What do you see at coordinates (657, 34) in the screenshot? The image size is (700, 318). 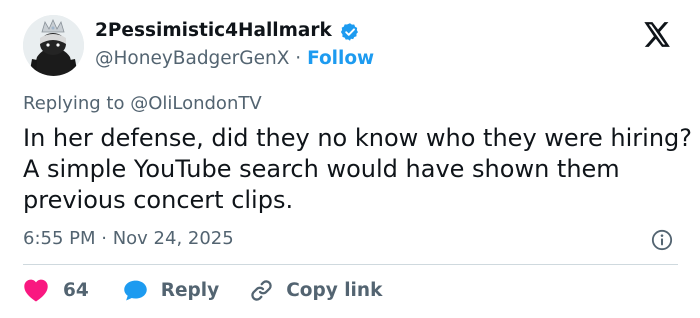 I see `x-logo-icon` at bounding box center [657, 34].